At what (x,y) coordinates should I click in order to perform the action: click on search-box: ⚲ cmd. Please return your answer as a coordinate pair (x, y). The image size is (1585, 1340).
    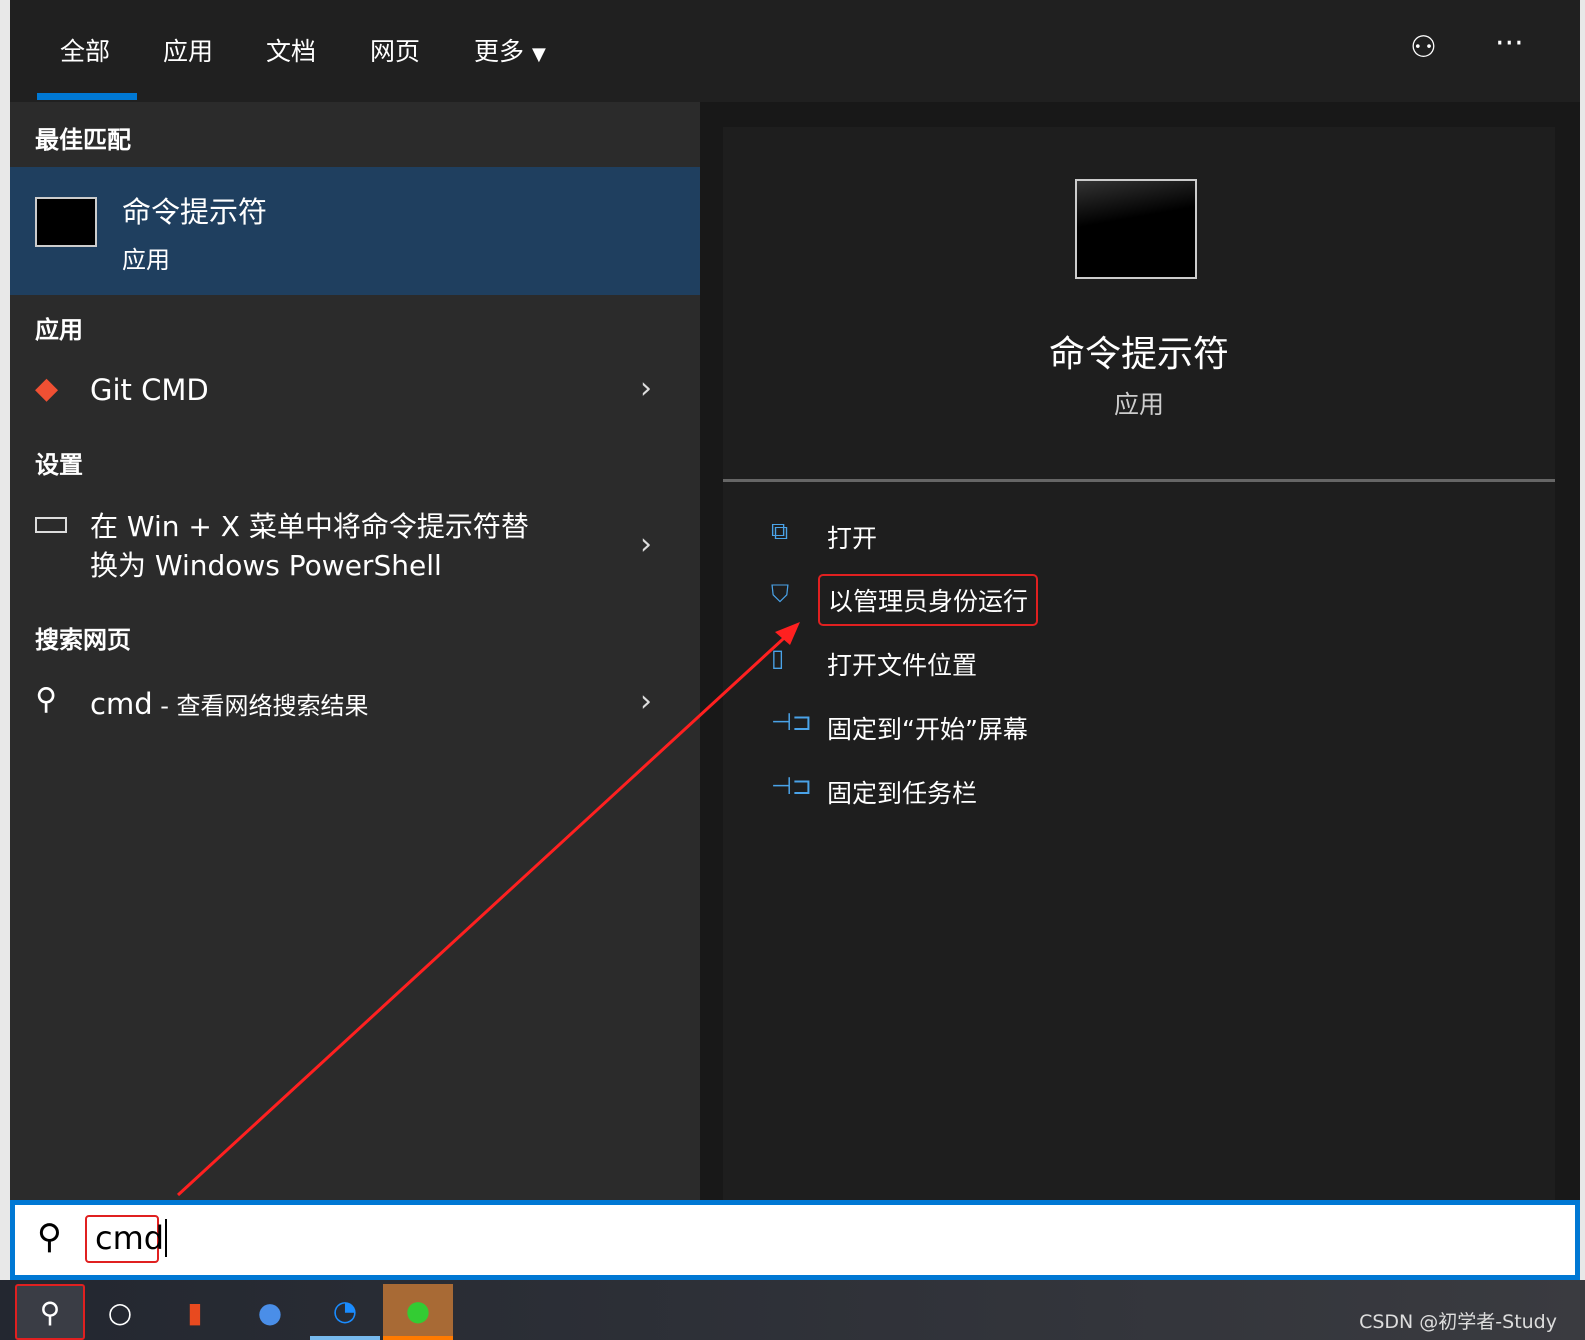
    Looking at the image, I should click on (795, 1240).